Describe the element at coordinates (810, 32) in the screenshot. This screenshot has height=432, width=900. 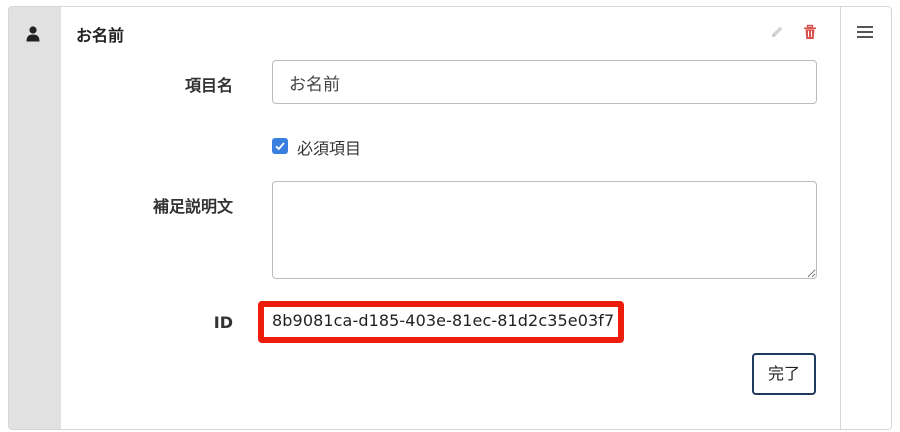
I see `trash-icon` at that location.